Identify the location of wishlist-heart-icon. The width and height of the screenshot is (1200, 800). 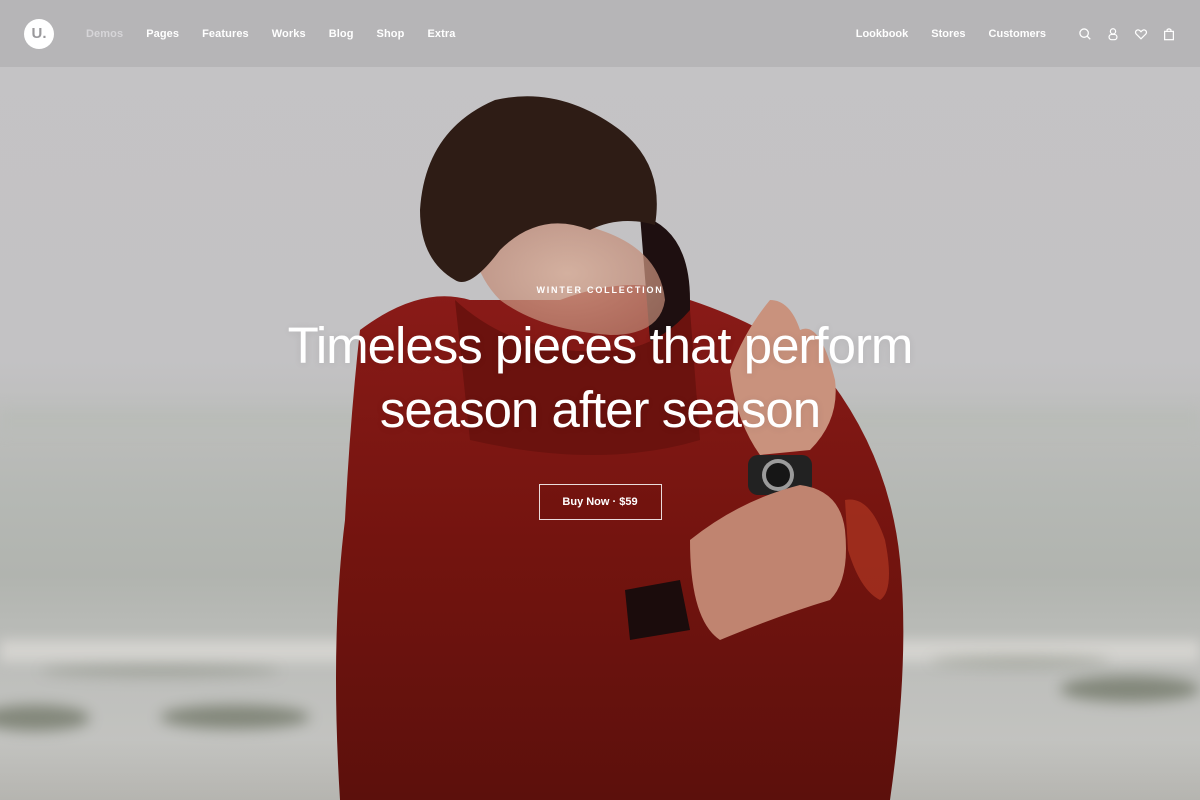
(1141, 34).